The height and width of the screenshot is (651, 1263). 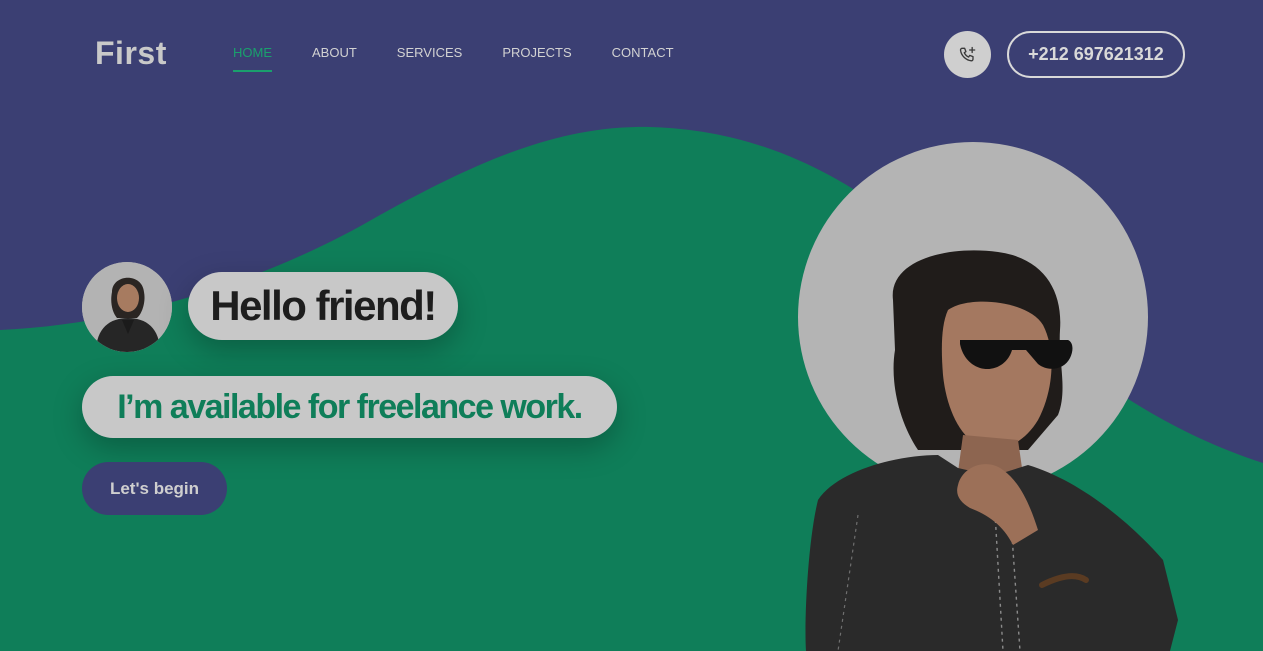 I want to click on main-nav: HOME ABOUT SERVICES PROJECTS CONTACT, so click(x=453, y=58).